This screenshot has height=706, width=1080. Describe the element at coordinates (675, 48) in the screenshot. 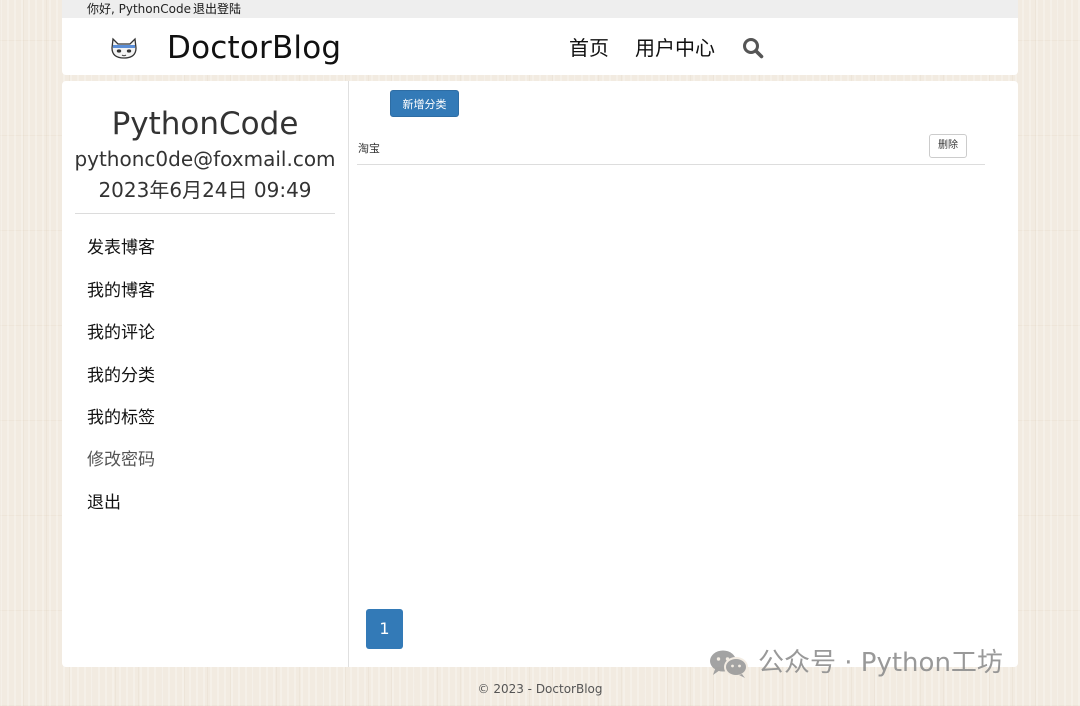

I see `nav-link-user-center: 用户中心` at that location.